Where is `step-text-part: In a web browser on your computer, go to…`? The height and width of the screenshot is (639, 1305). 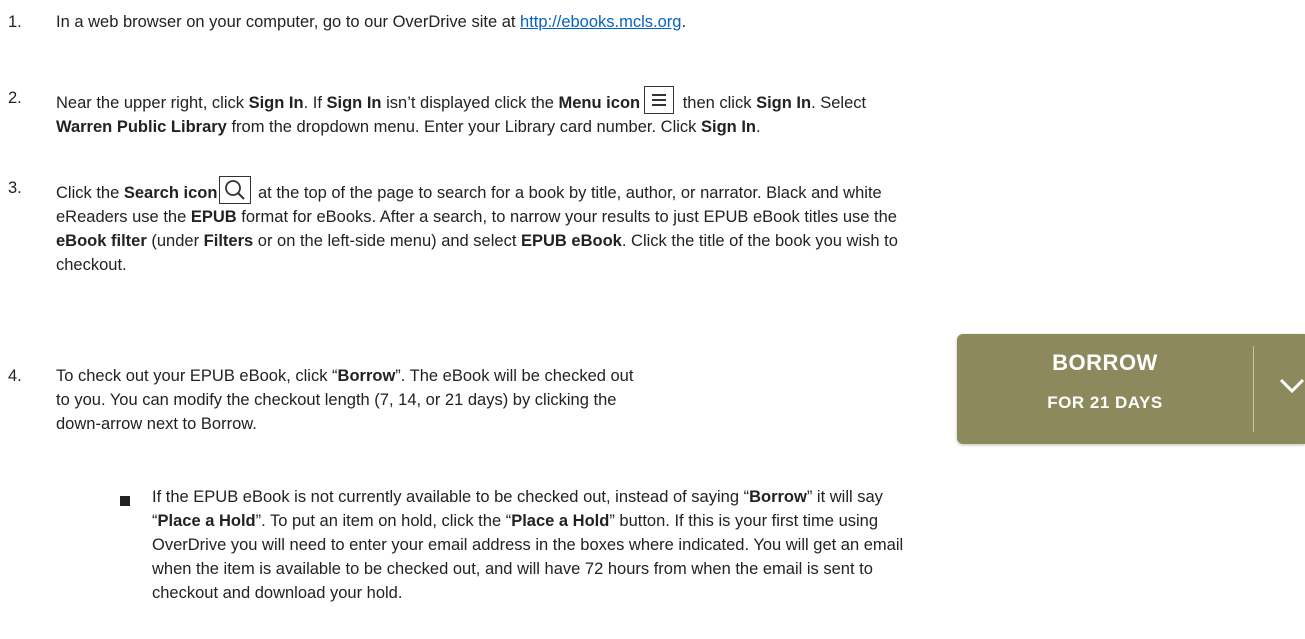 step-text-part: In a web browser on your computer, go to… is located at coordinates (288, 22).